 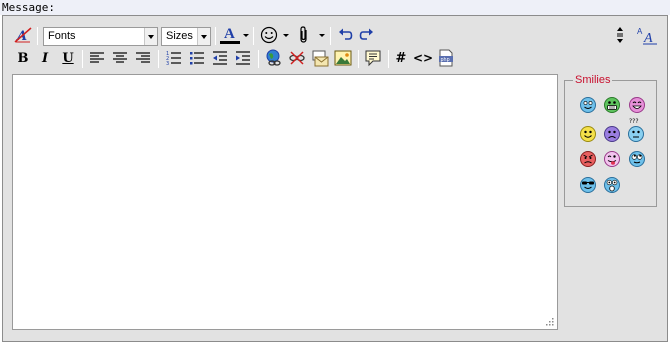 I want to click on unordered-list-icon, so click(x=197, y=58).